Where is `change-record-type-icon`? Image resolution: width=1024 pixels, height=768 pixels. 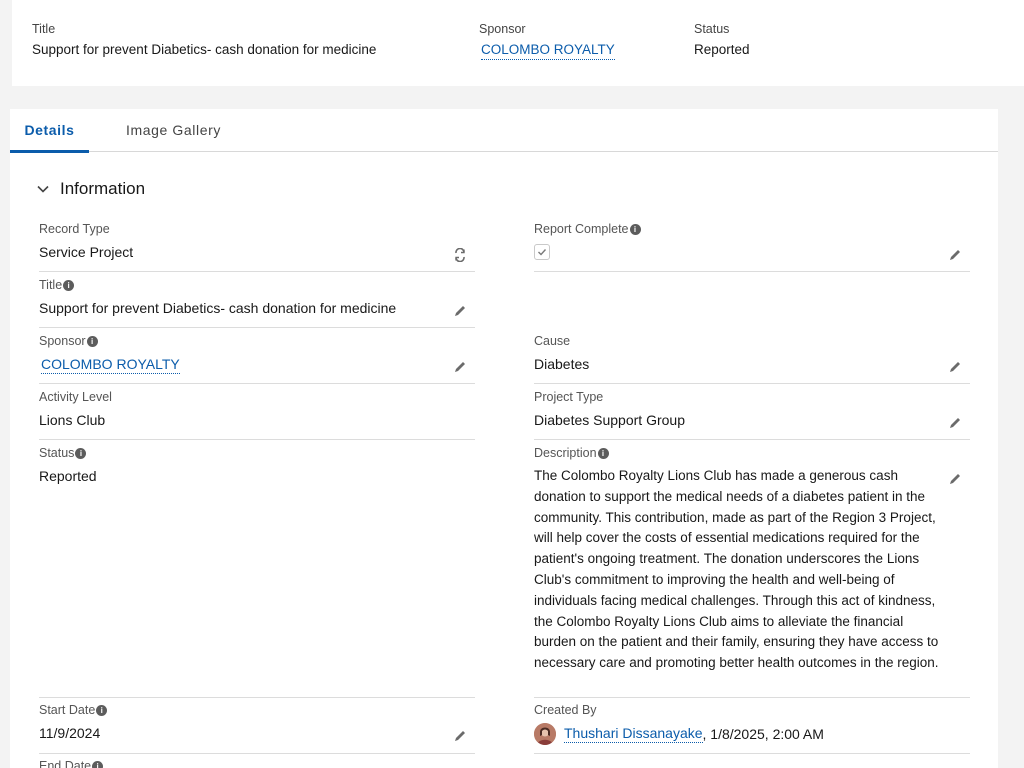
change-record-type-icon is located at coordinates (460, 255).